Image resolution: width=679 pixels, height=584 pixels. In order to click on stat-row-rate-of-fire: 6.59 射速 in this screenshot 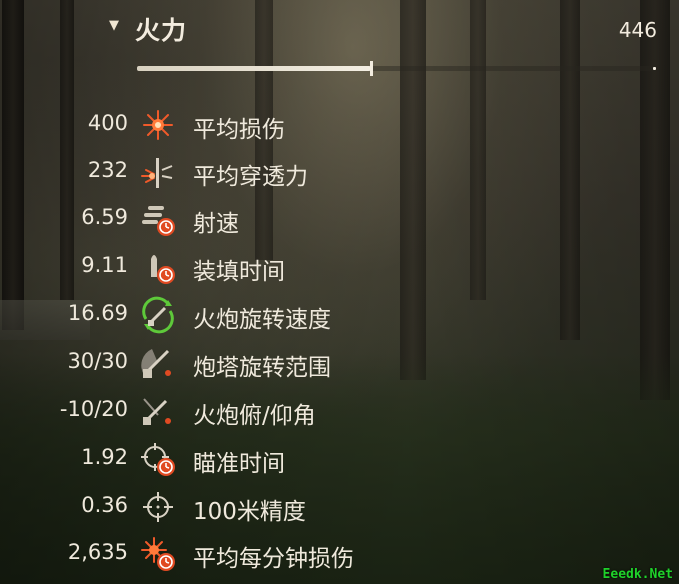, I will do `click(339, 219)`.